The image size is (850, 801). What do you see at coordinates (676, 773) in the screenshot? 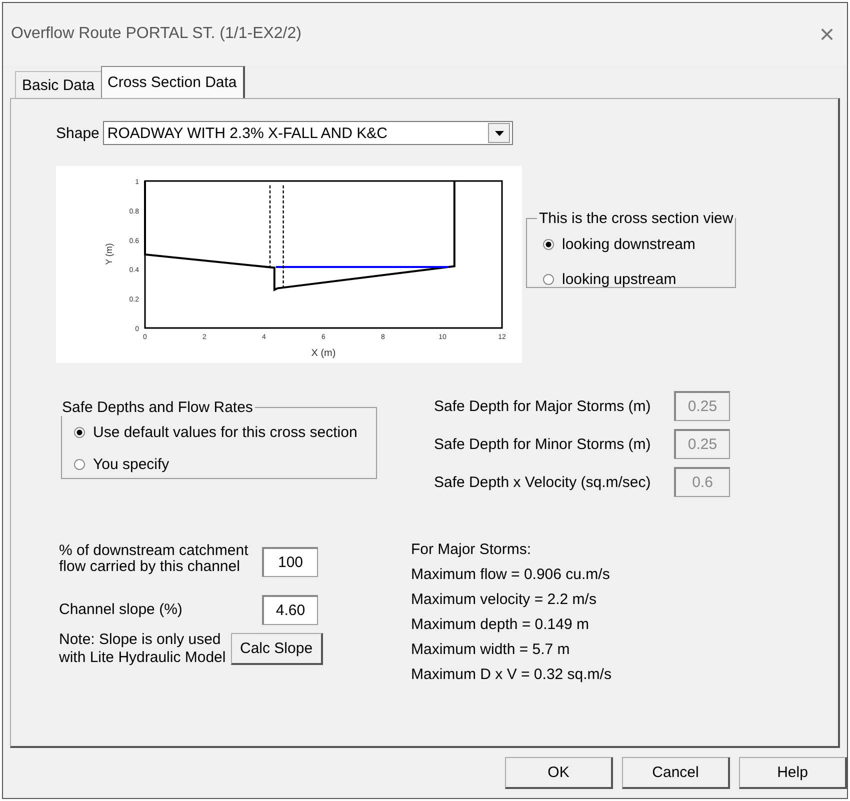
I see `dialog-button: Cancel` at bounding box center [676, 773].